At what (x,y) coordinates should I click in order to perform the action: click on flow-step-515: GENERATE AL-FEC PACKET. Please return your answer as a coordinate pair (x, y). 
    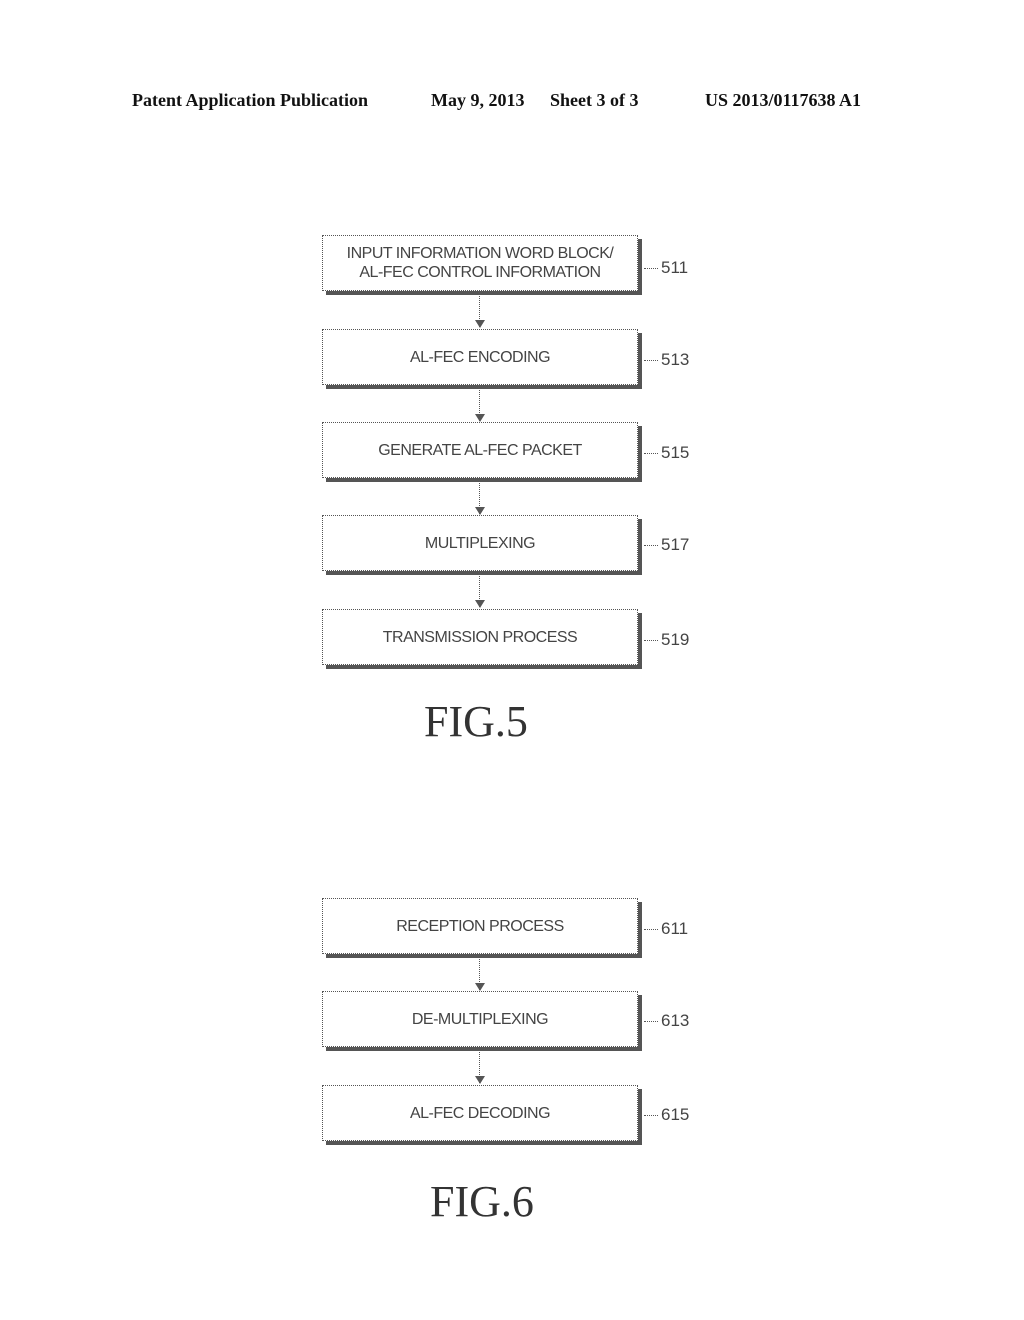
    Looking at the image, I should click on (480, 450).